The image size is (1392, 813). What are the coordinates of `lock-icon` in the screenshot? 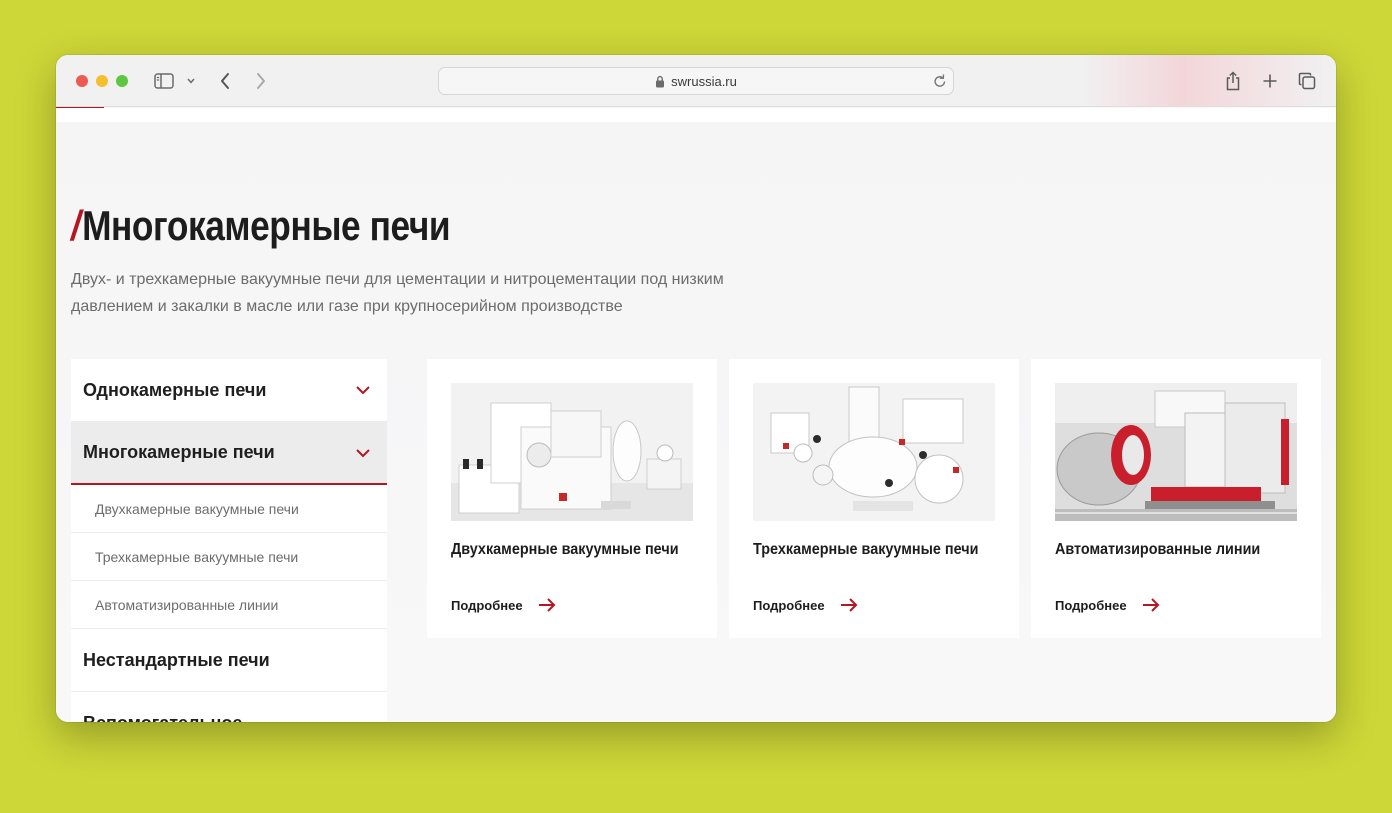 It's located at (660, 81).